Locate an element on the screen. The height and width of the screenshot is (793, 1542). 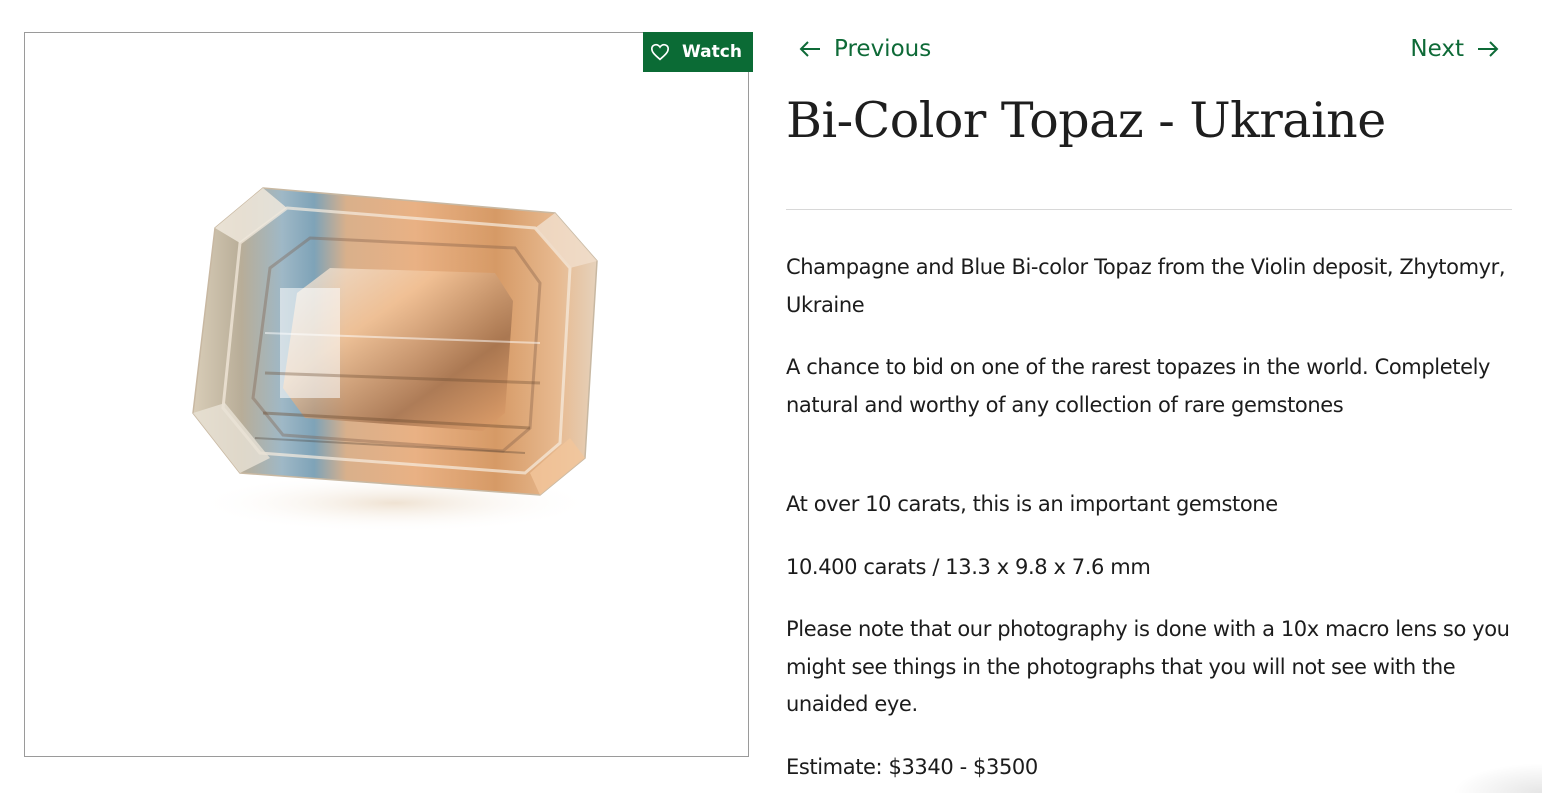
corner-shadow is located at coordinates (1497, 778).